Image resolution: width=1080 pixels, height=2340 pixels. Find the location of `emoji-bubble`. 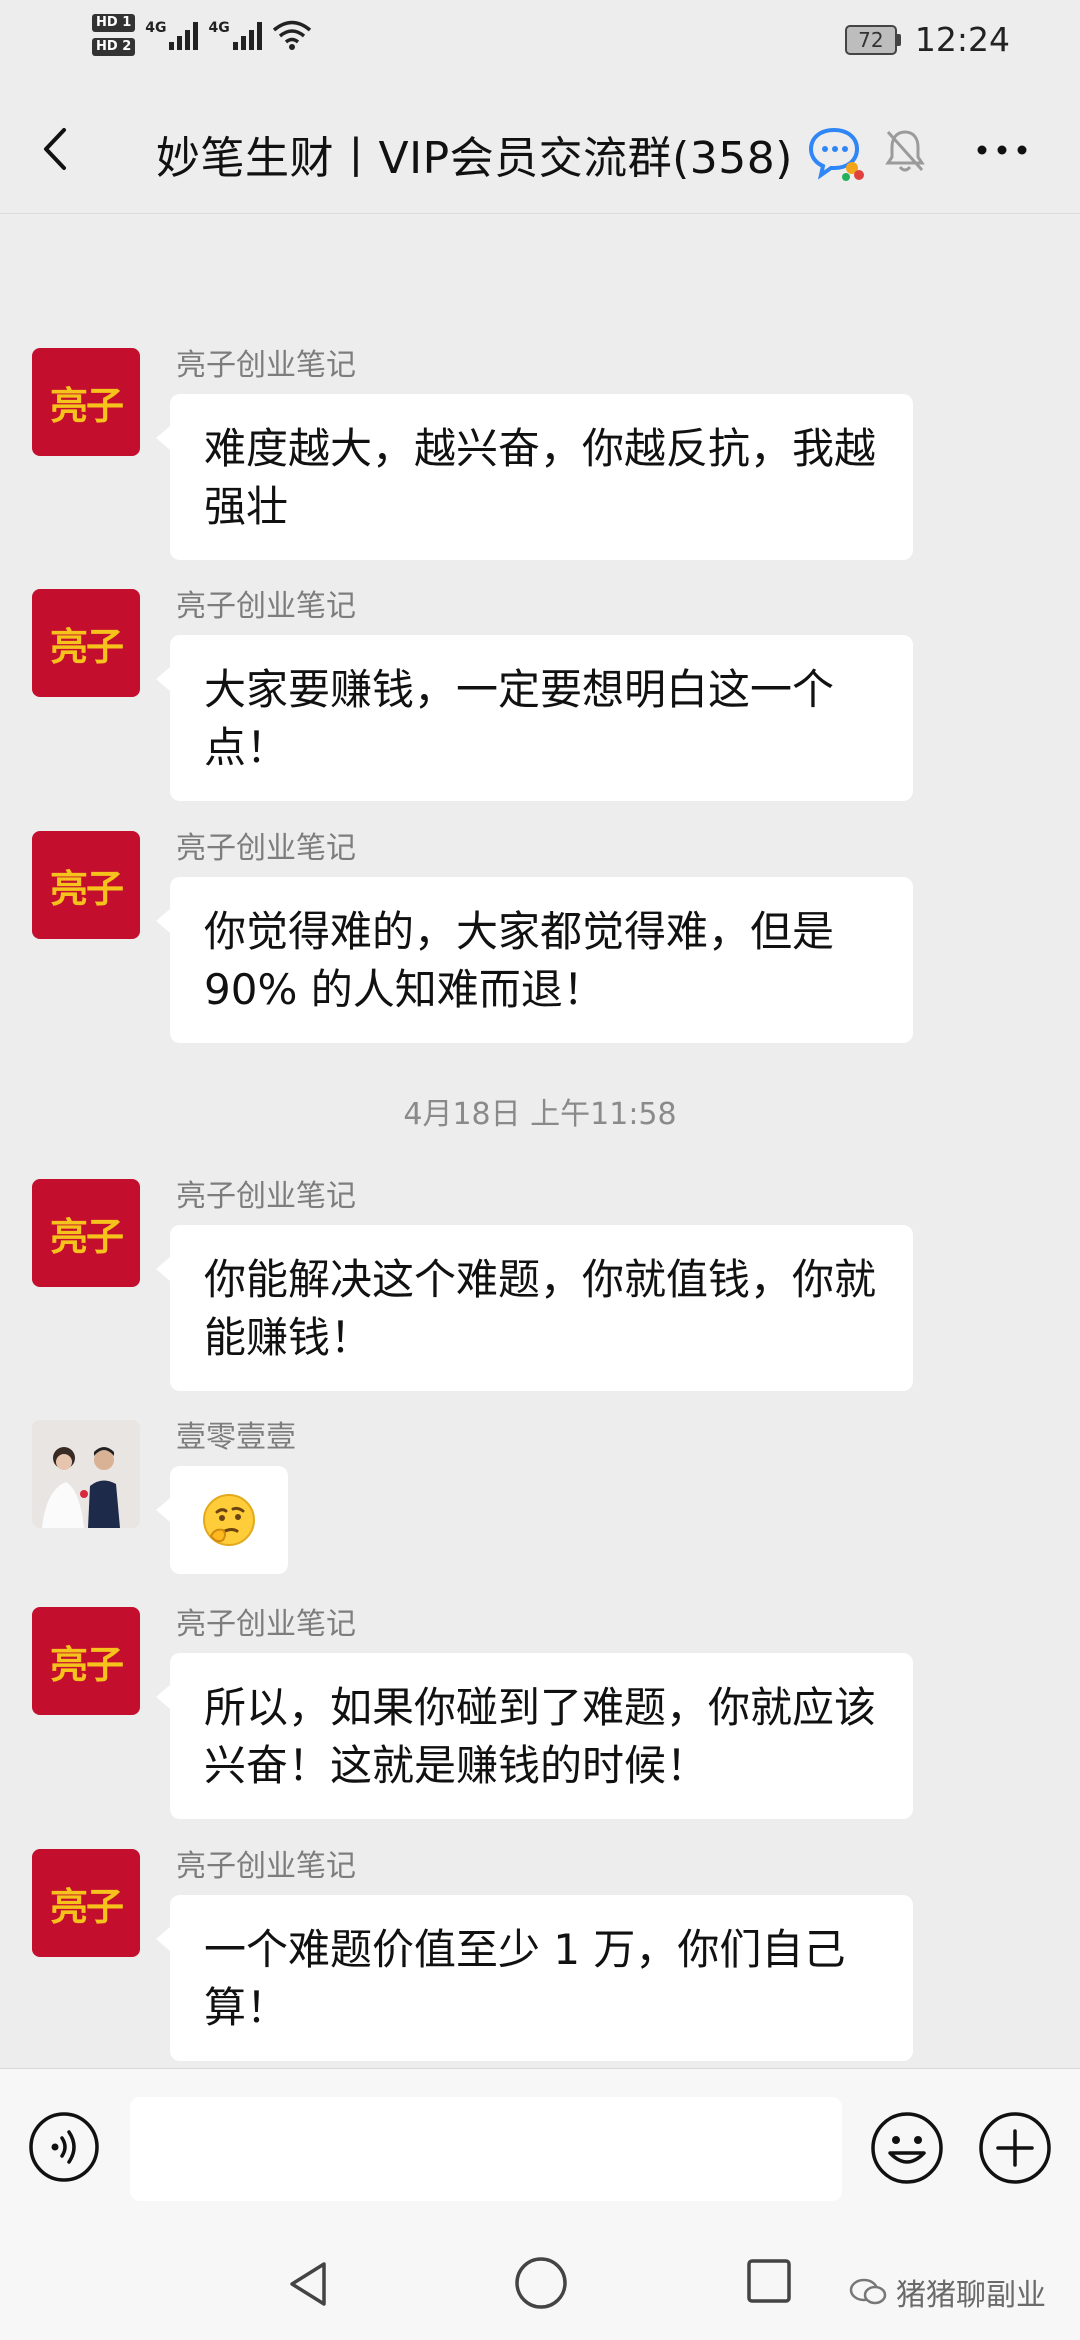

emoji-bubble is located at coordinates (222, 1520).